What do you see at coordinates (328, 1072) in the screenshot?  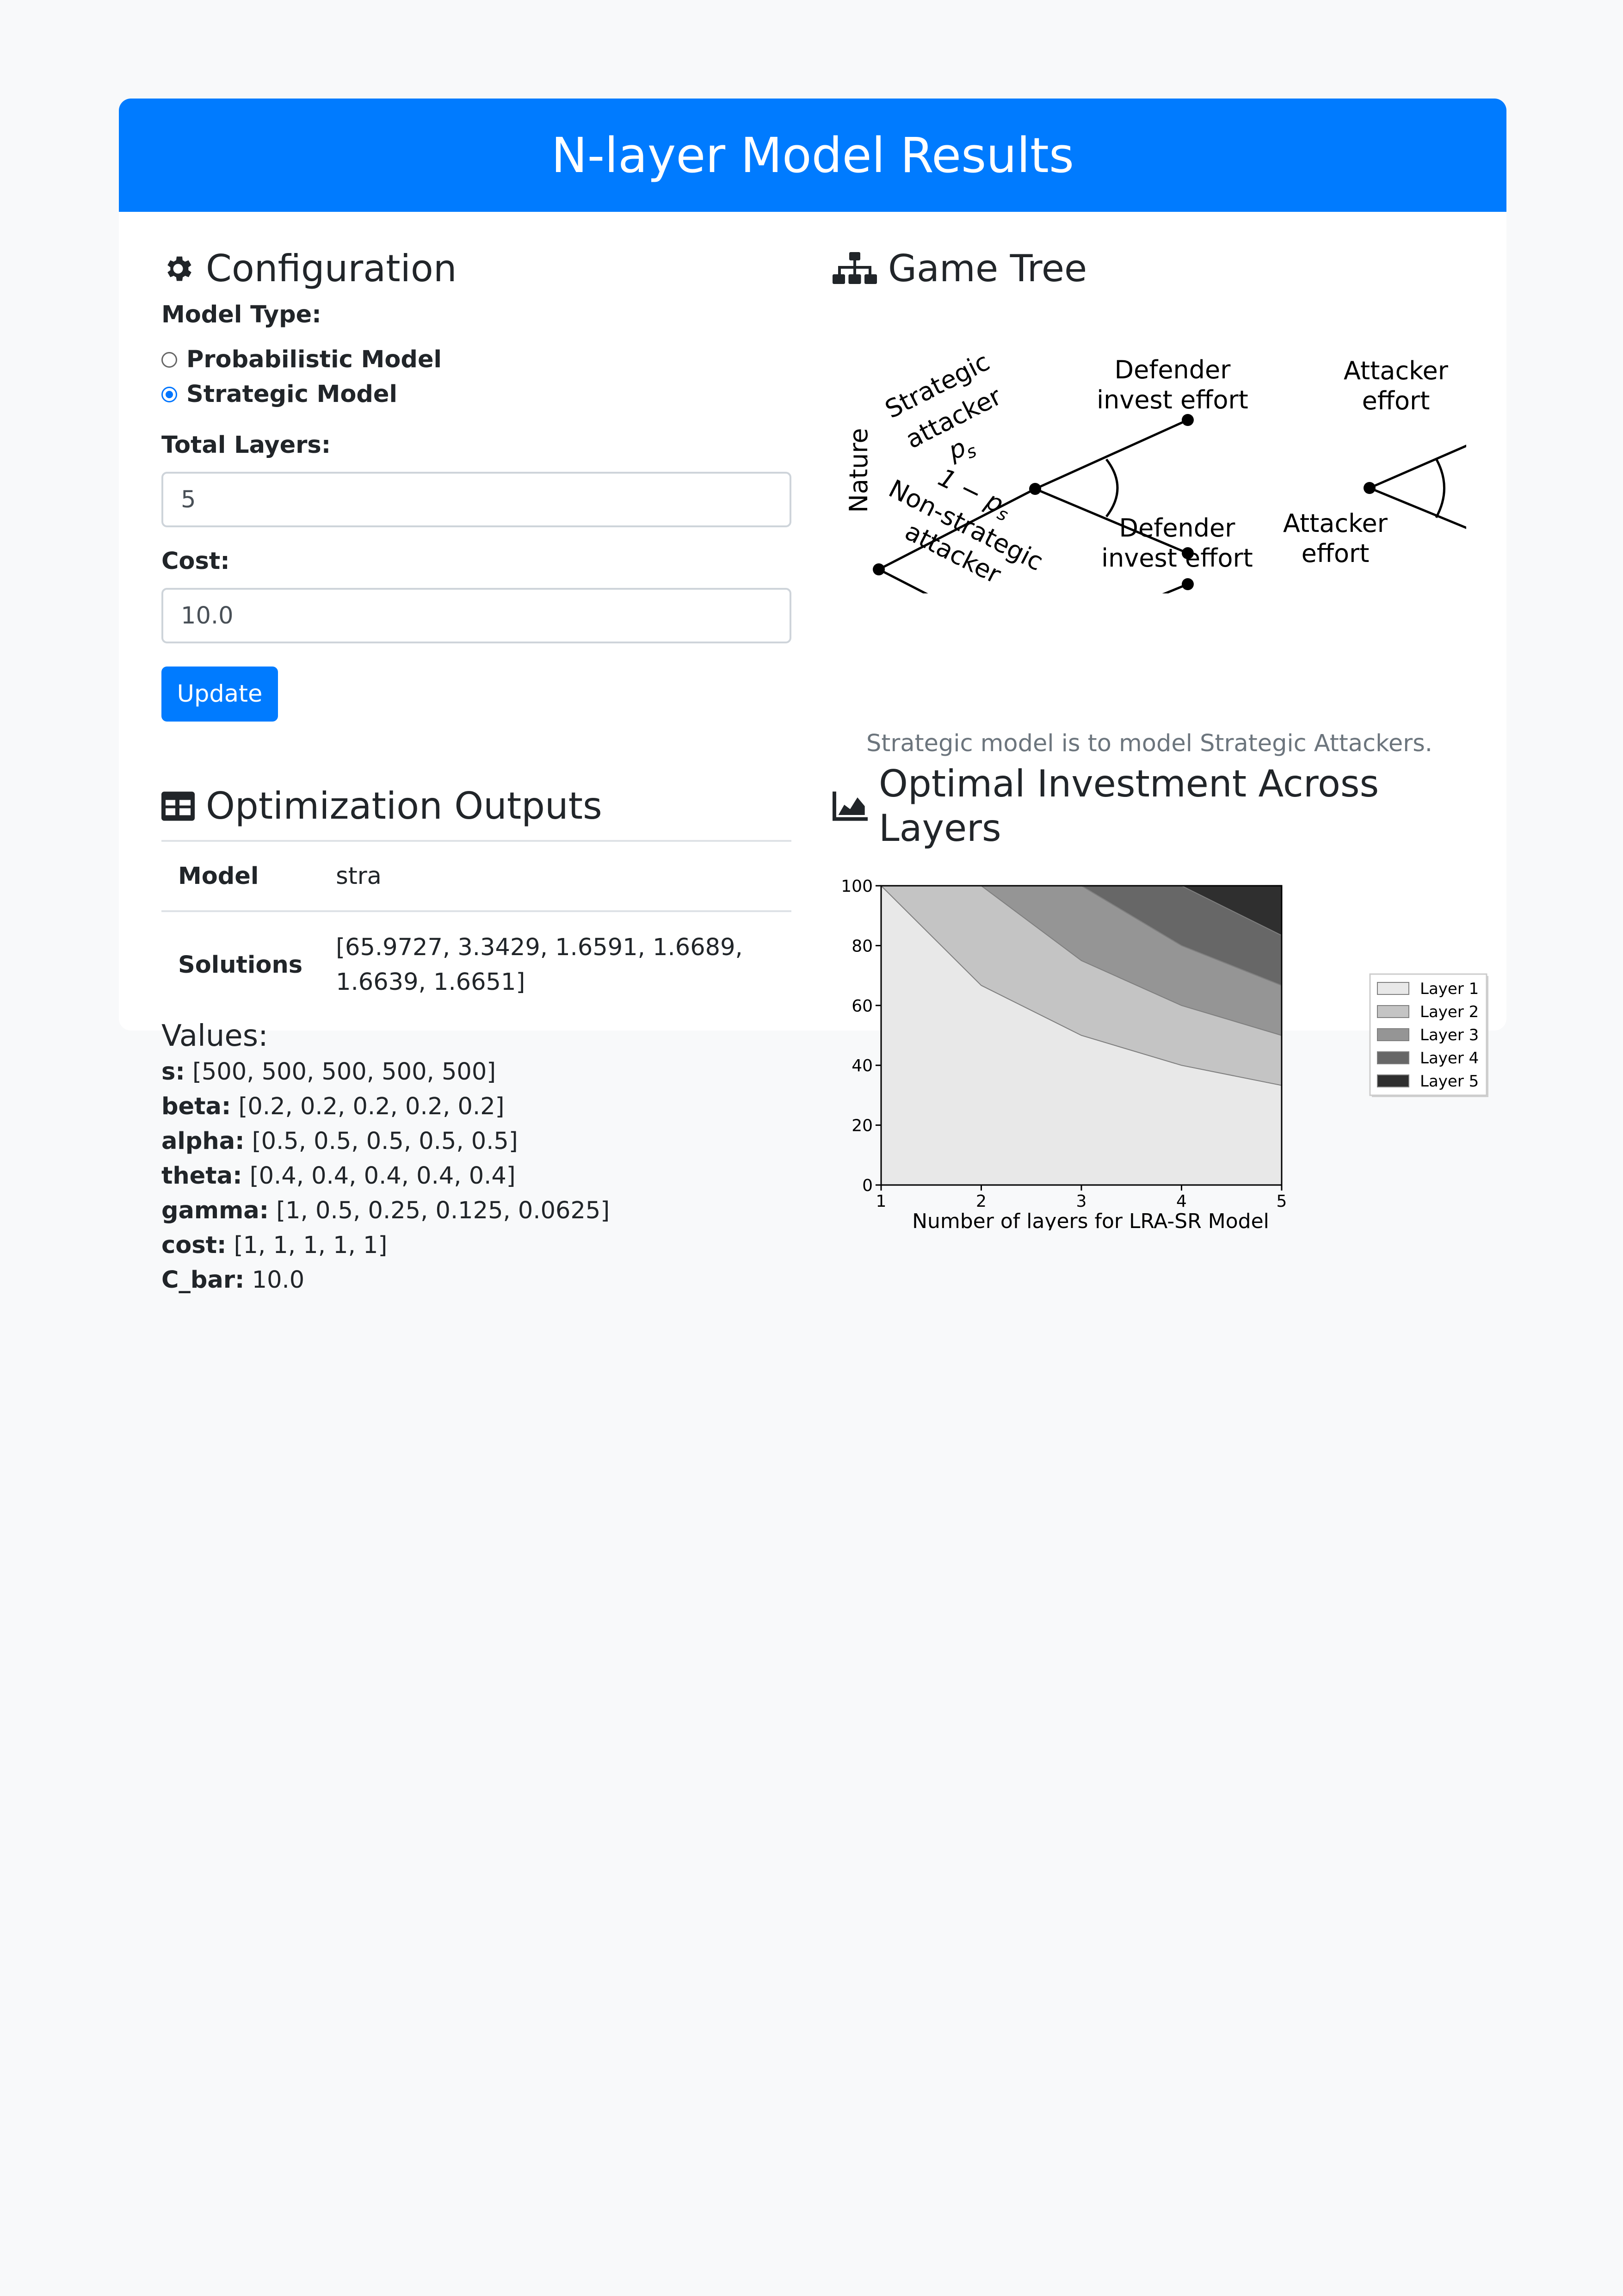 I see `value-row-s: s: [500, 500, 500, 500, 500]` at bounding box center [328, 1072].